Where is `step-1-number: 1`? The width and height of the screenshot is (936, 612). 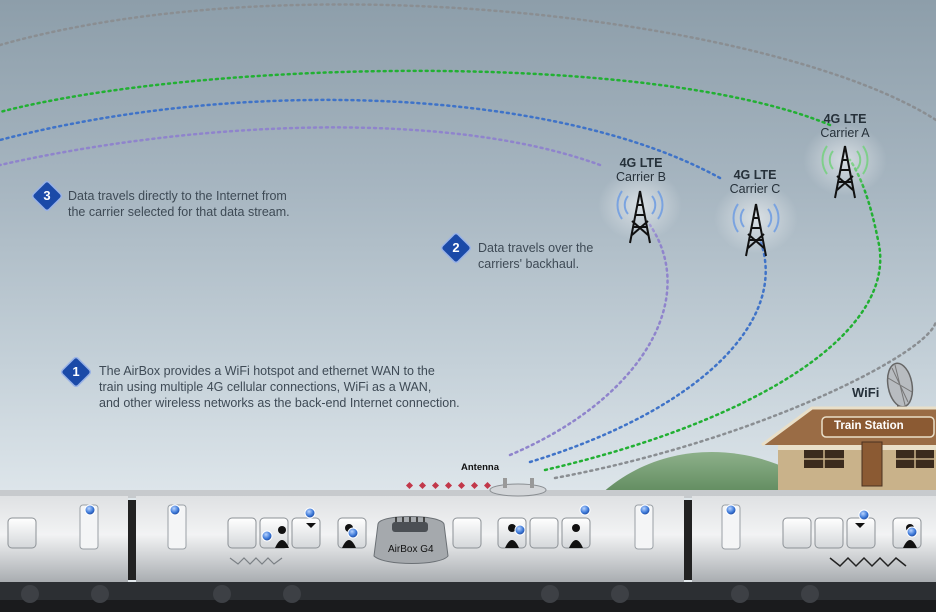
step-1-number: 1 is located at coordinates (76, 371).